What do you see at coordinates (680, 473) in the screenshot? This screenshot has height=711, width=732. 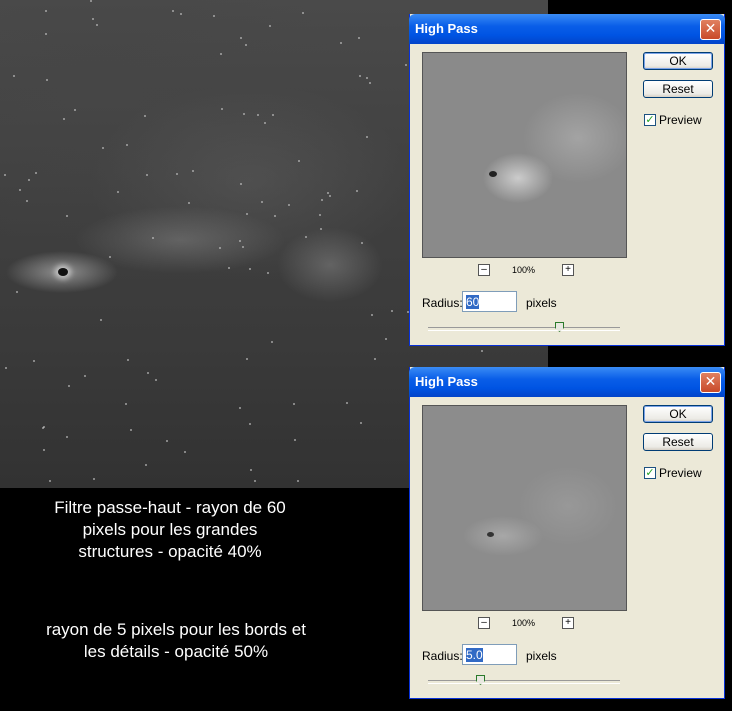 I see `preview-label: Preview` at bounding box center [680, 473].